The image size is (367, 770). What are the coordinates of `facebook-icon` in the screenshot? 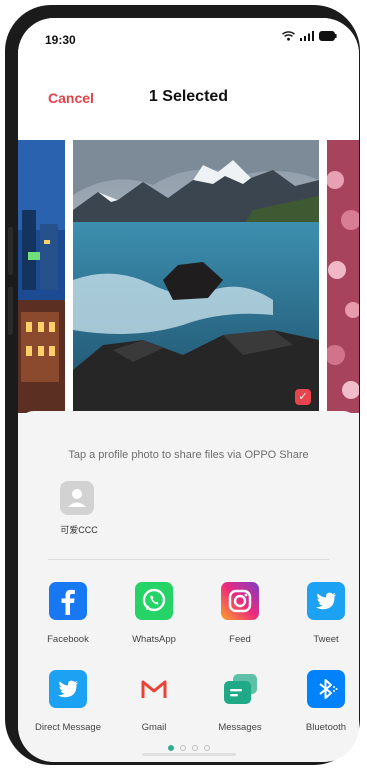 It's located at (68, 601).